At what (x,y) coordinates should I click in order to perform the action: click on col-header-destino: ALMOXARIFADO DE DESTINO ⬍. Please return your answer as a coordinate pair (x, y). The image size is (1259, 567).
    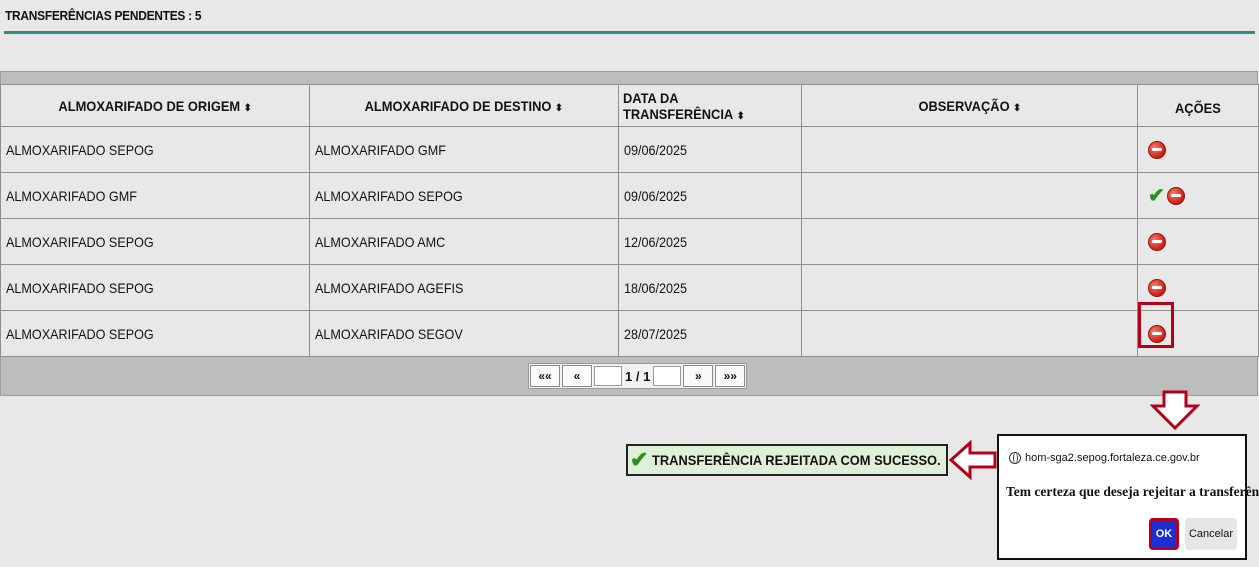
    Looking at the image, I should click on (464, 105).